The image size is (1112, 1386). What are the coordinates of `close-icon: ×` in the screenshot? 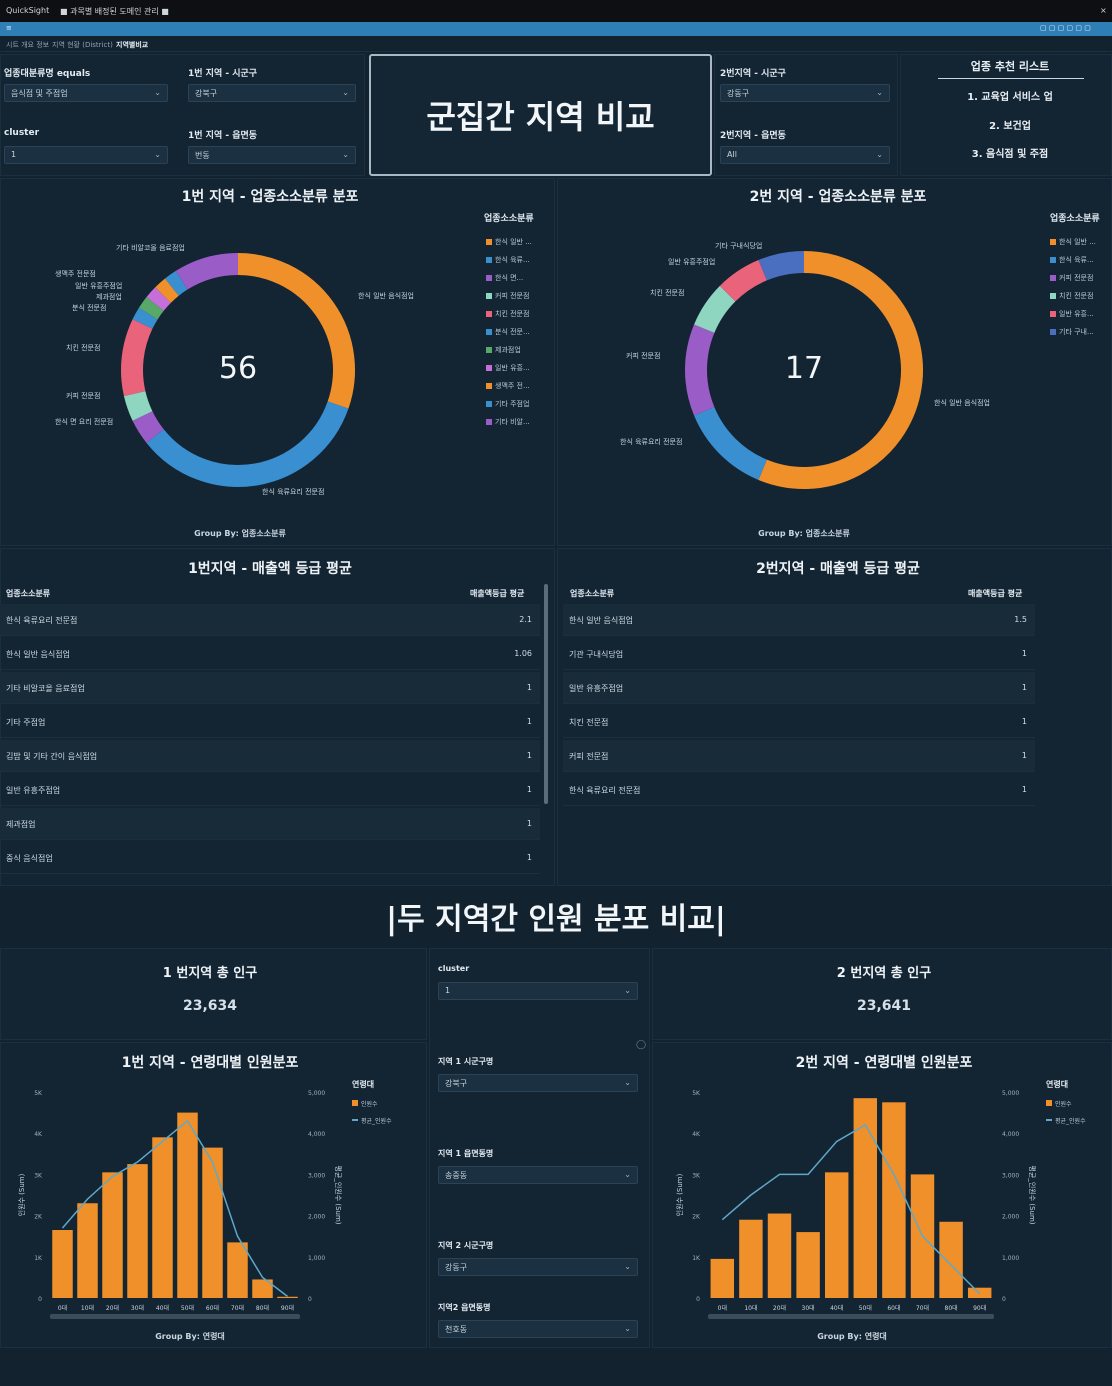 It's located at (1103, 10).